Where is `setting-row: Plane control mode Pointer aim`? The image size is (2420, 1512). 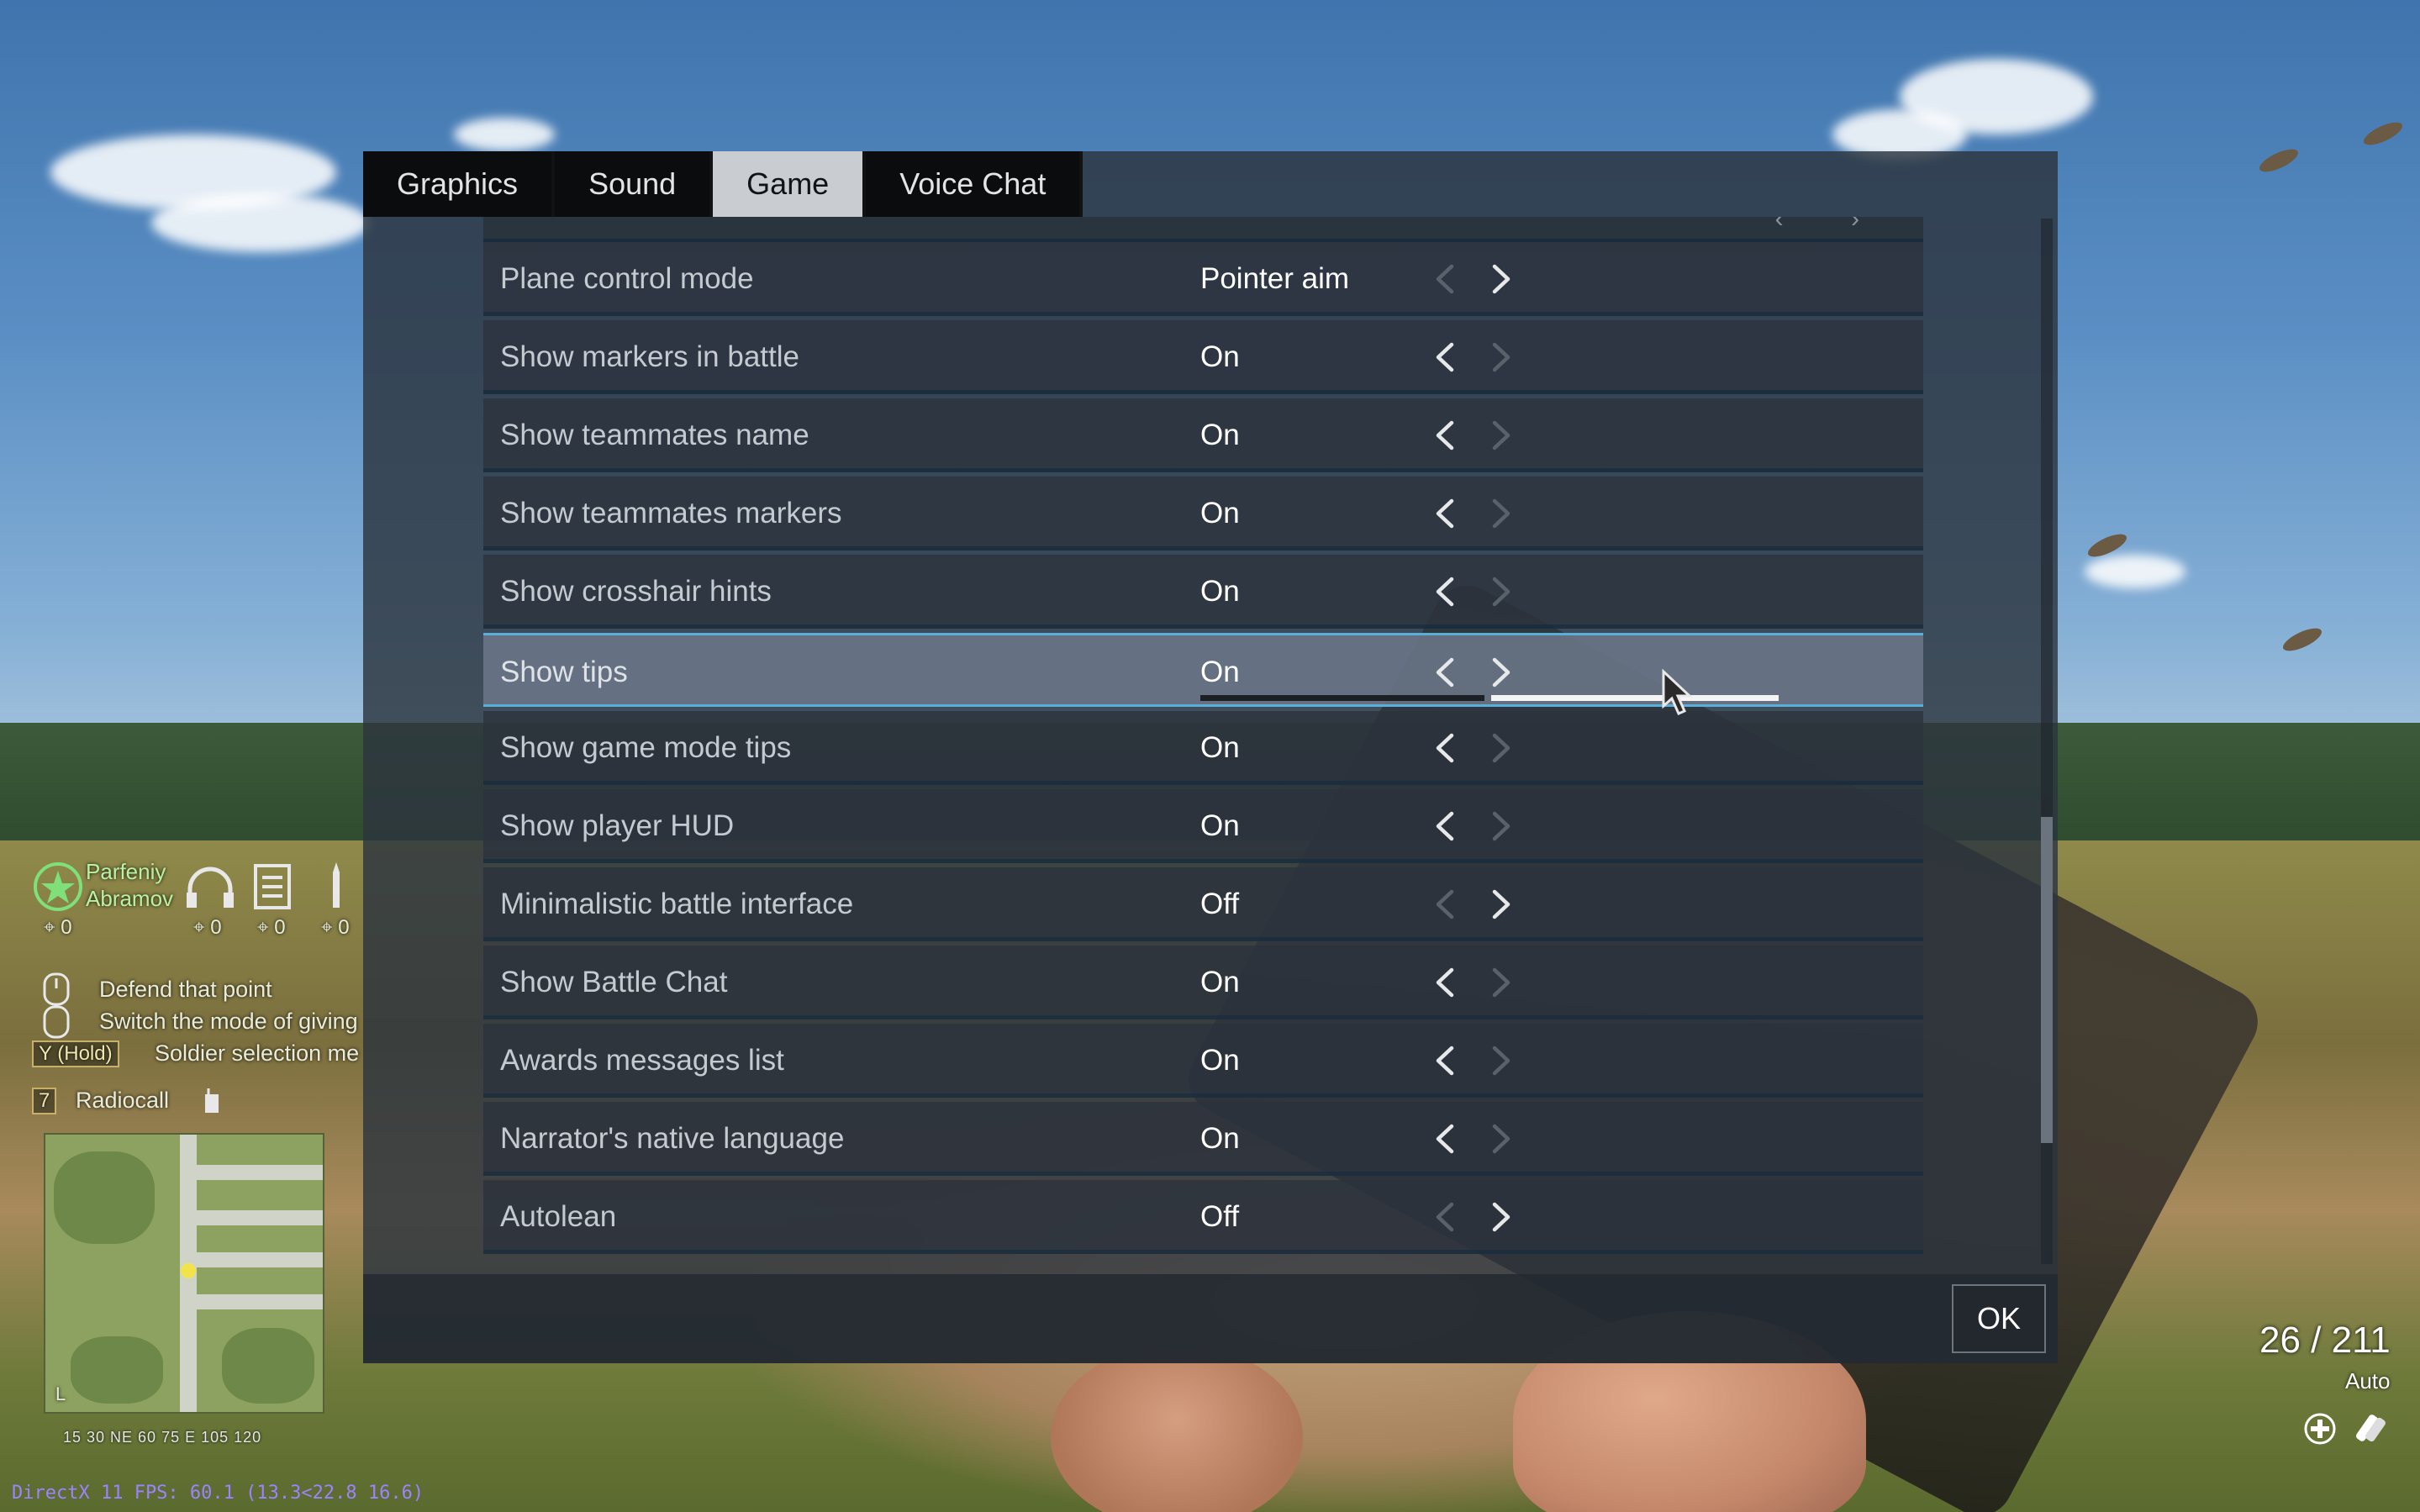
setting-row: Plane control mode Pointer aim is located at coordinates (1203, 279).